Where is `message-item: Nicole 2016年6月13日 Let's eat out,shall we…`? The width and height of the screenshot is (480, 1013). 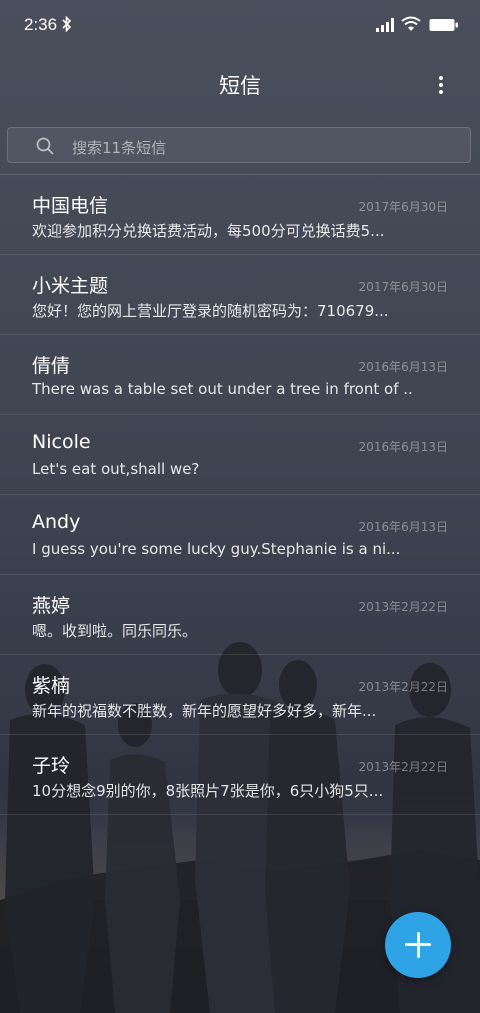 message-item: Nicole 2016年6月13日 Let's eat out,shall we… is located at coordinates (240, 455).